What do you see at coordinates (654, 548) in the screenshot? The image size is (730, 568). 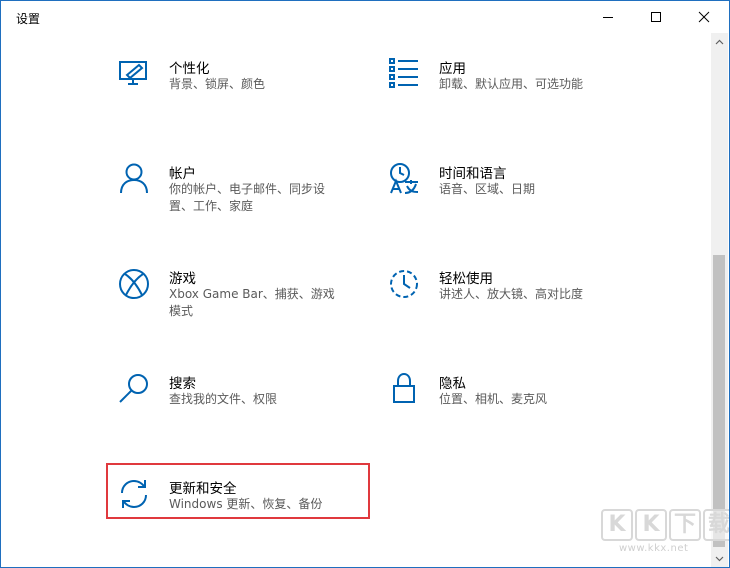 I see `watermark-url: www.kkx.net` at bounding box center [654, 548].